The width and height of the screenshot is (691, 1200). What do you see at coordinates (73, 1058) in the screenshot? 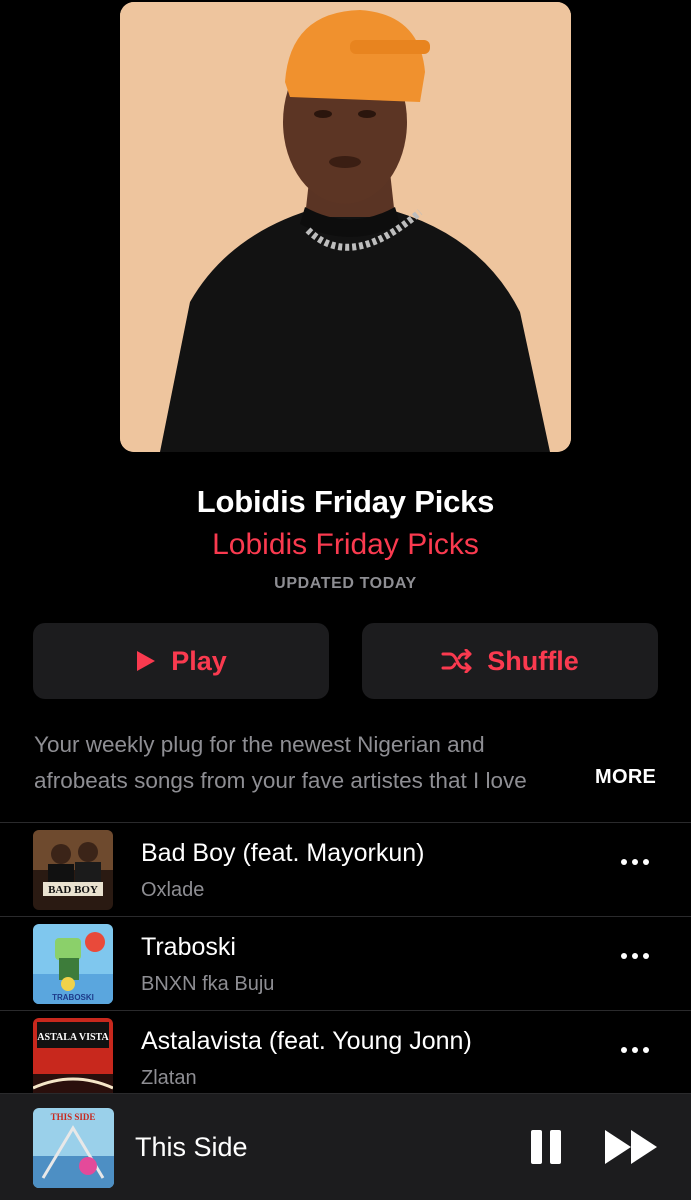
I see `track-artwork: ASTALA VISTA` at bounding box center [73, 1058].